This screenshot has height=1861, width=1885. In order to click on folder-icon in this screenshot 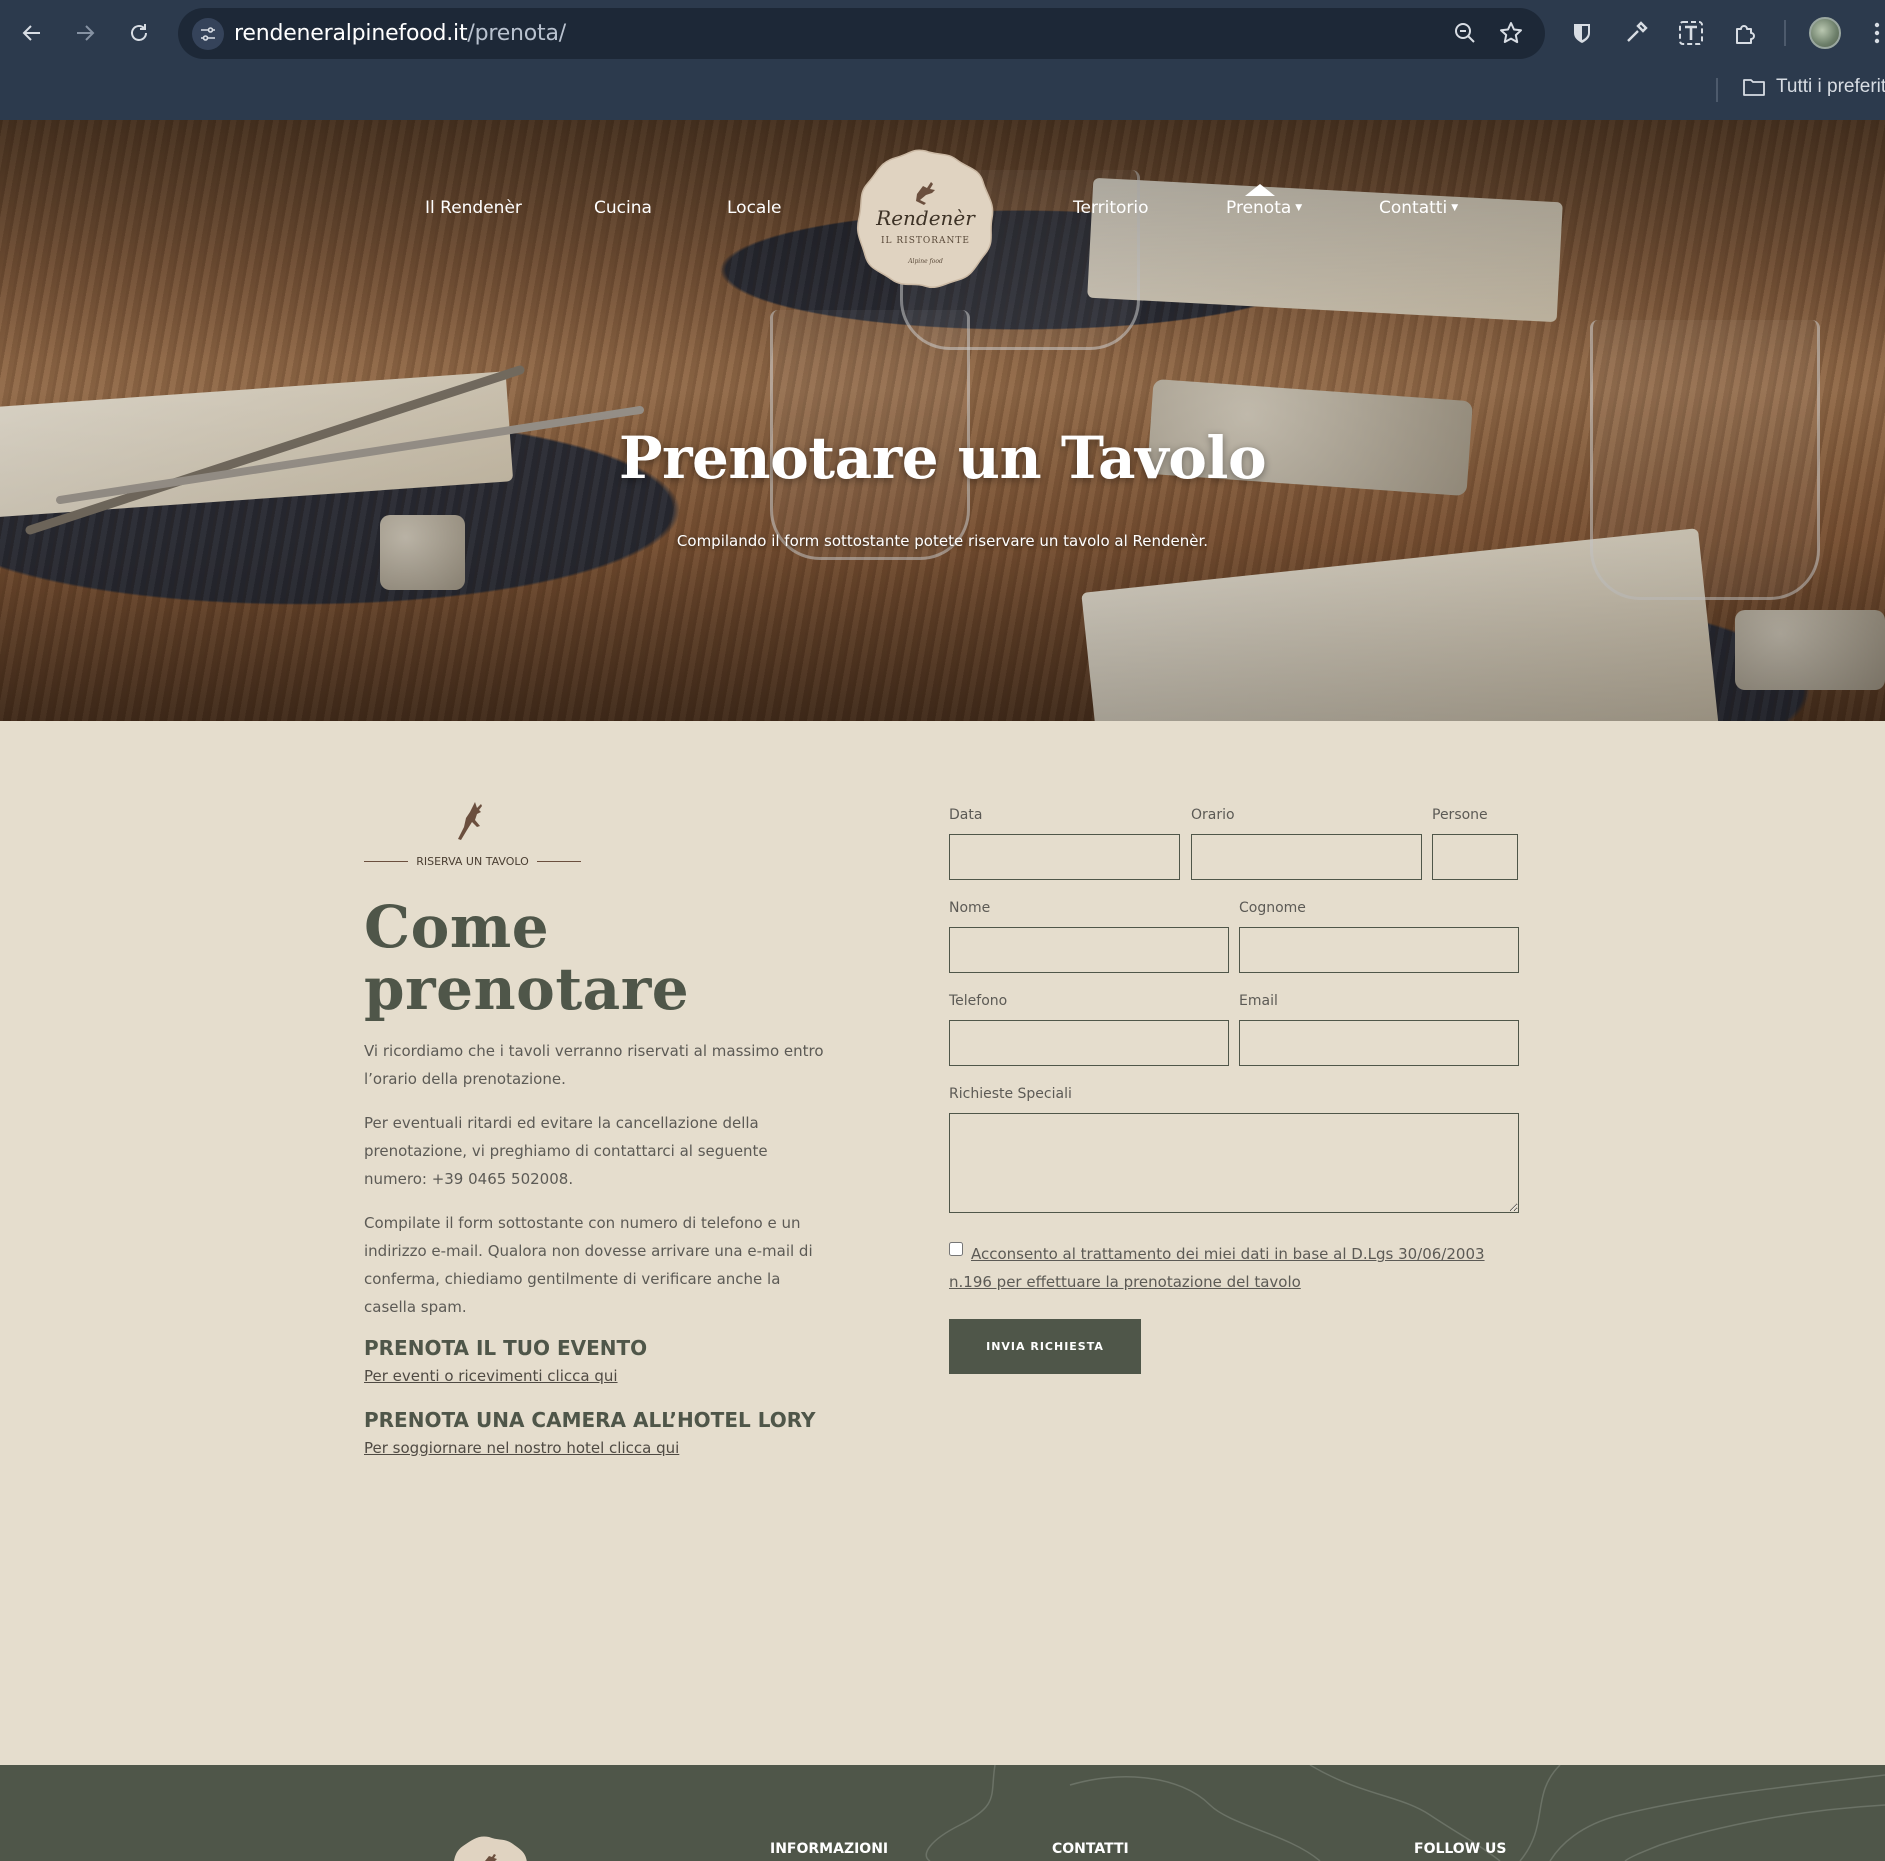, I will do `click(1754, 87)`.